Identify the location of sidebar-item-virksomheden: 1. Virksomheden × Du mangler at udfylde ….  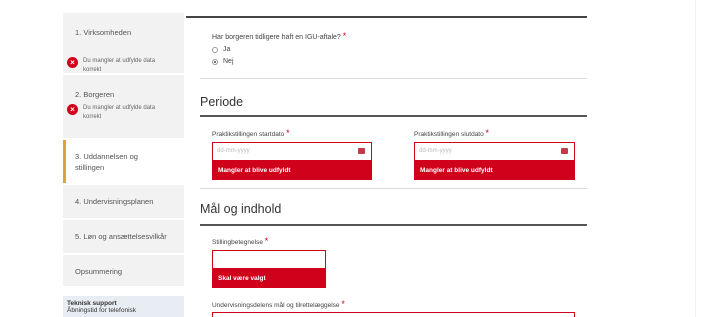
(123, 43).